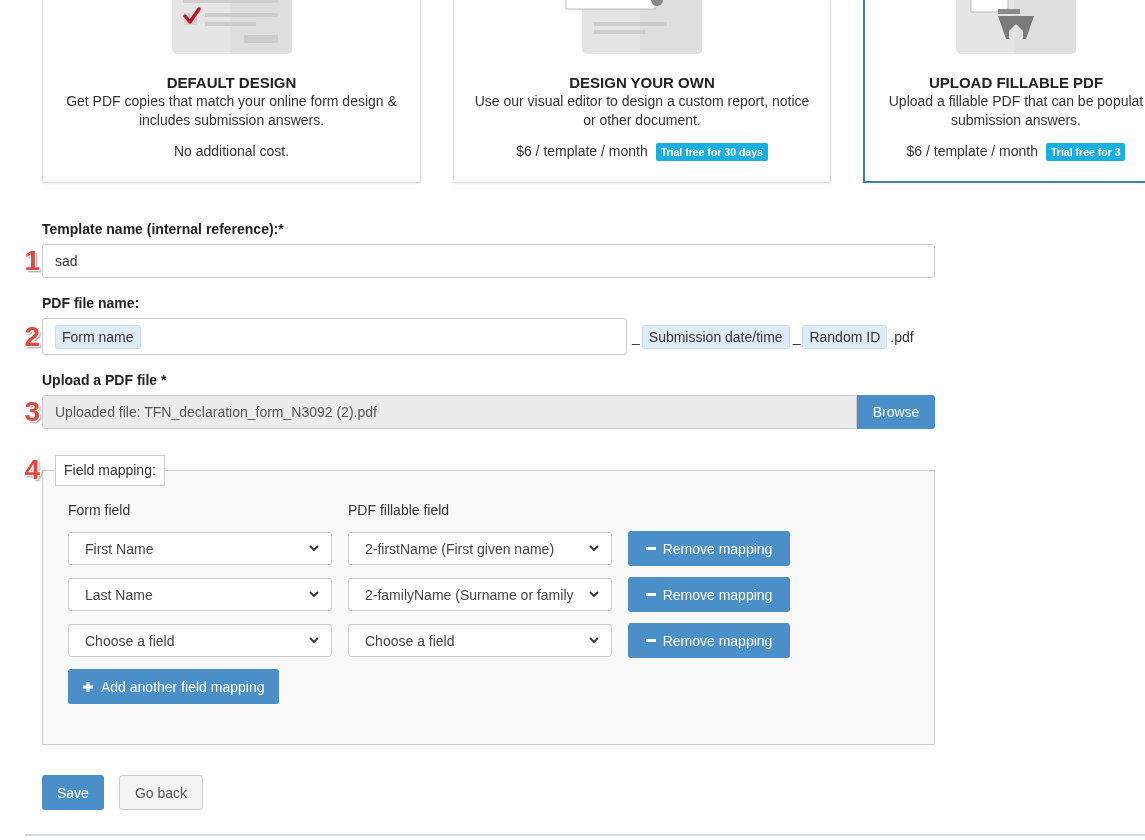 This screenshot has width=1145, height=840. Describe the element at coordinates (1086, 151) in the screenshot. I see `trial-badge: Trial free for 3` at that location.